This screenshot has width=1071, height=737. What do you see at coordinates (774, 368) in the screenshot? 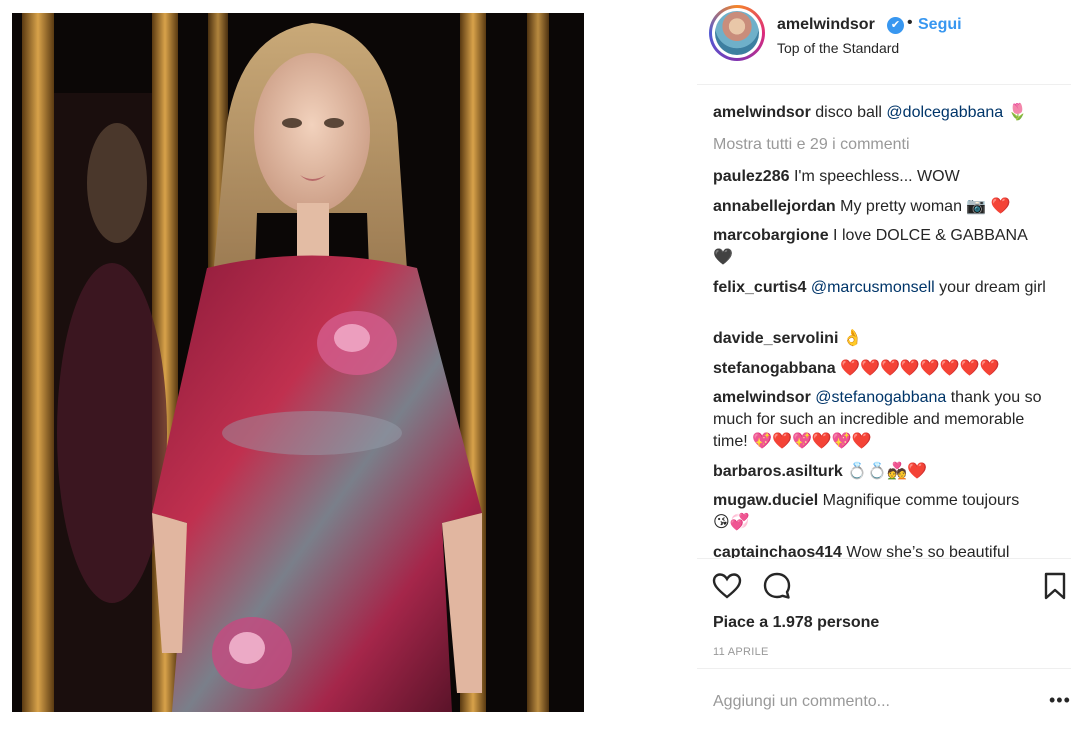
I see `comment-username: stefanogabbana` at bounding box center [774, 368].